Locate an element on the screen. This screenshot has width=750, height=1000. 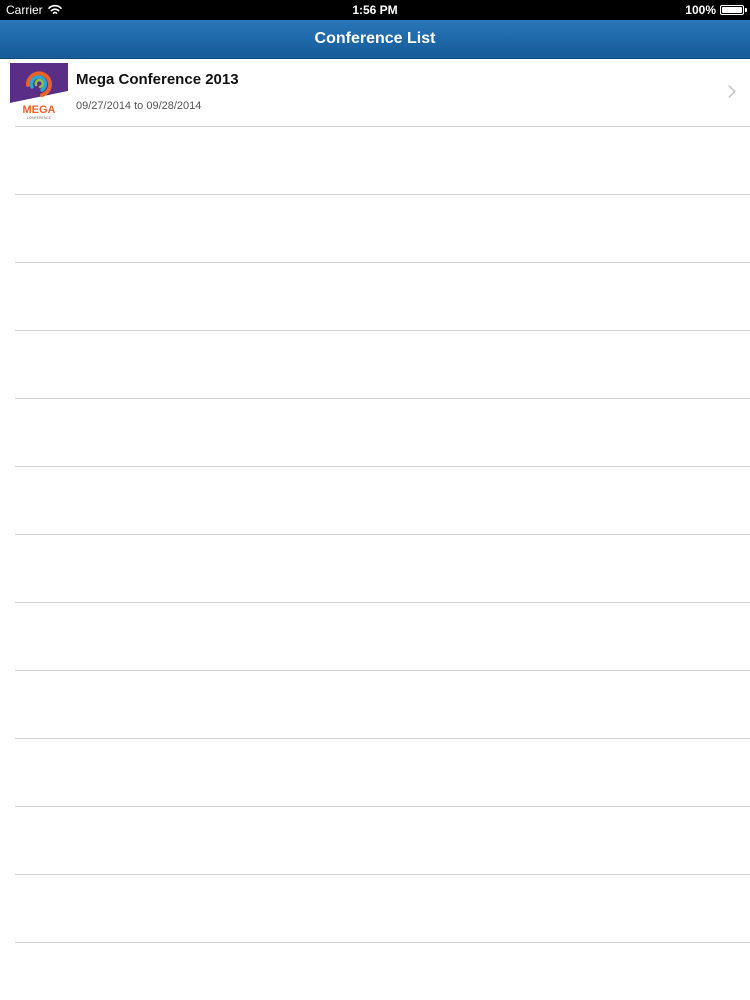
status-bar: Carrier 1:56 PM 100% is located at coordinates (375, 10).